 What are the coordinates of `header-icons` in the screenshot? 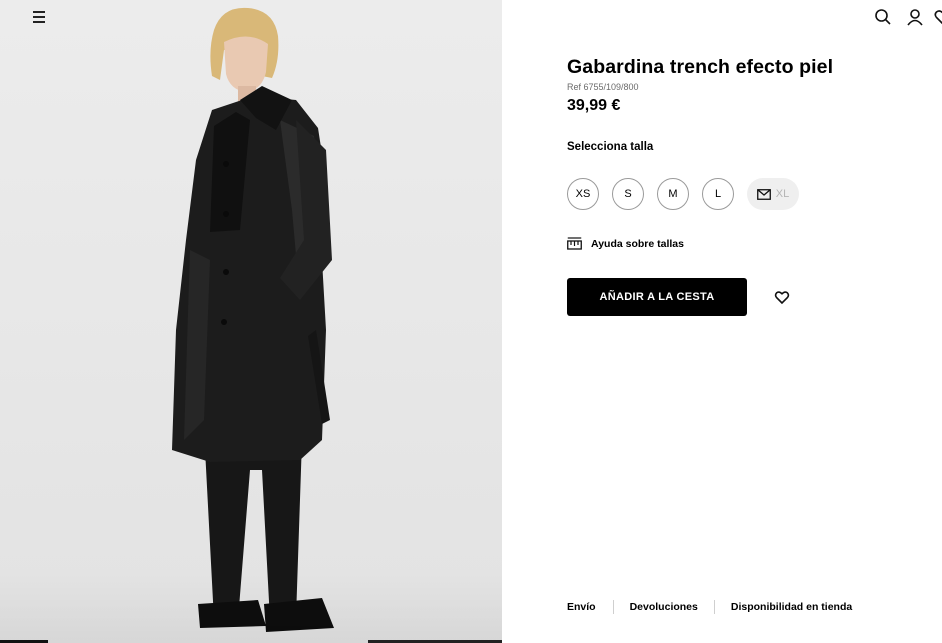 It's located at (897, 17).